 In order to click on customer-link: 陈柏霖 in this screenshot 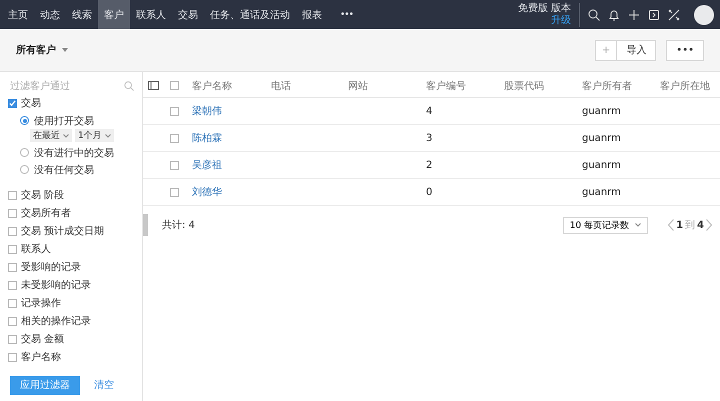, I will do `click(231, 138)`.